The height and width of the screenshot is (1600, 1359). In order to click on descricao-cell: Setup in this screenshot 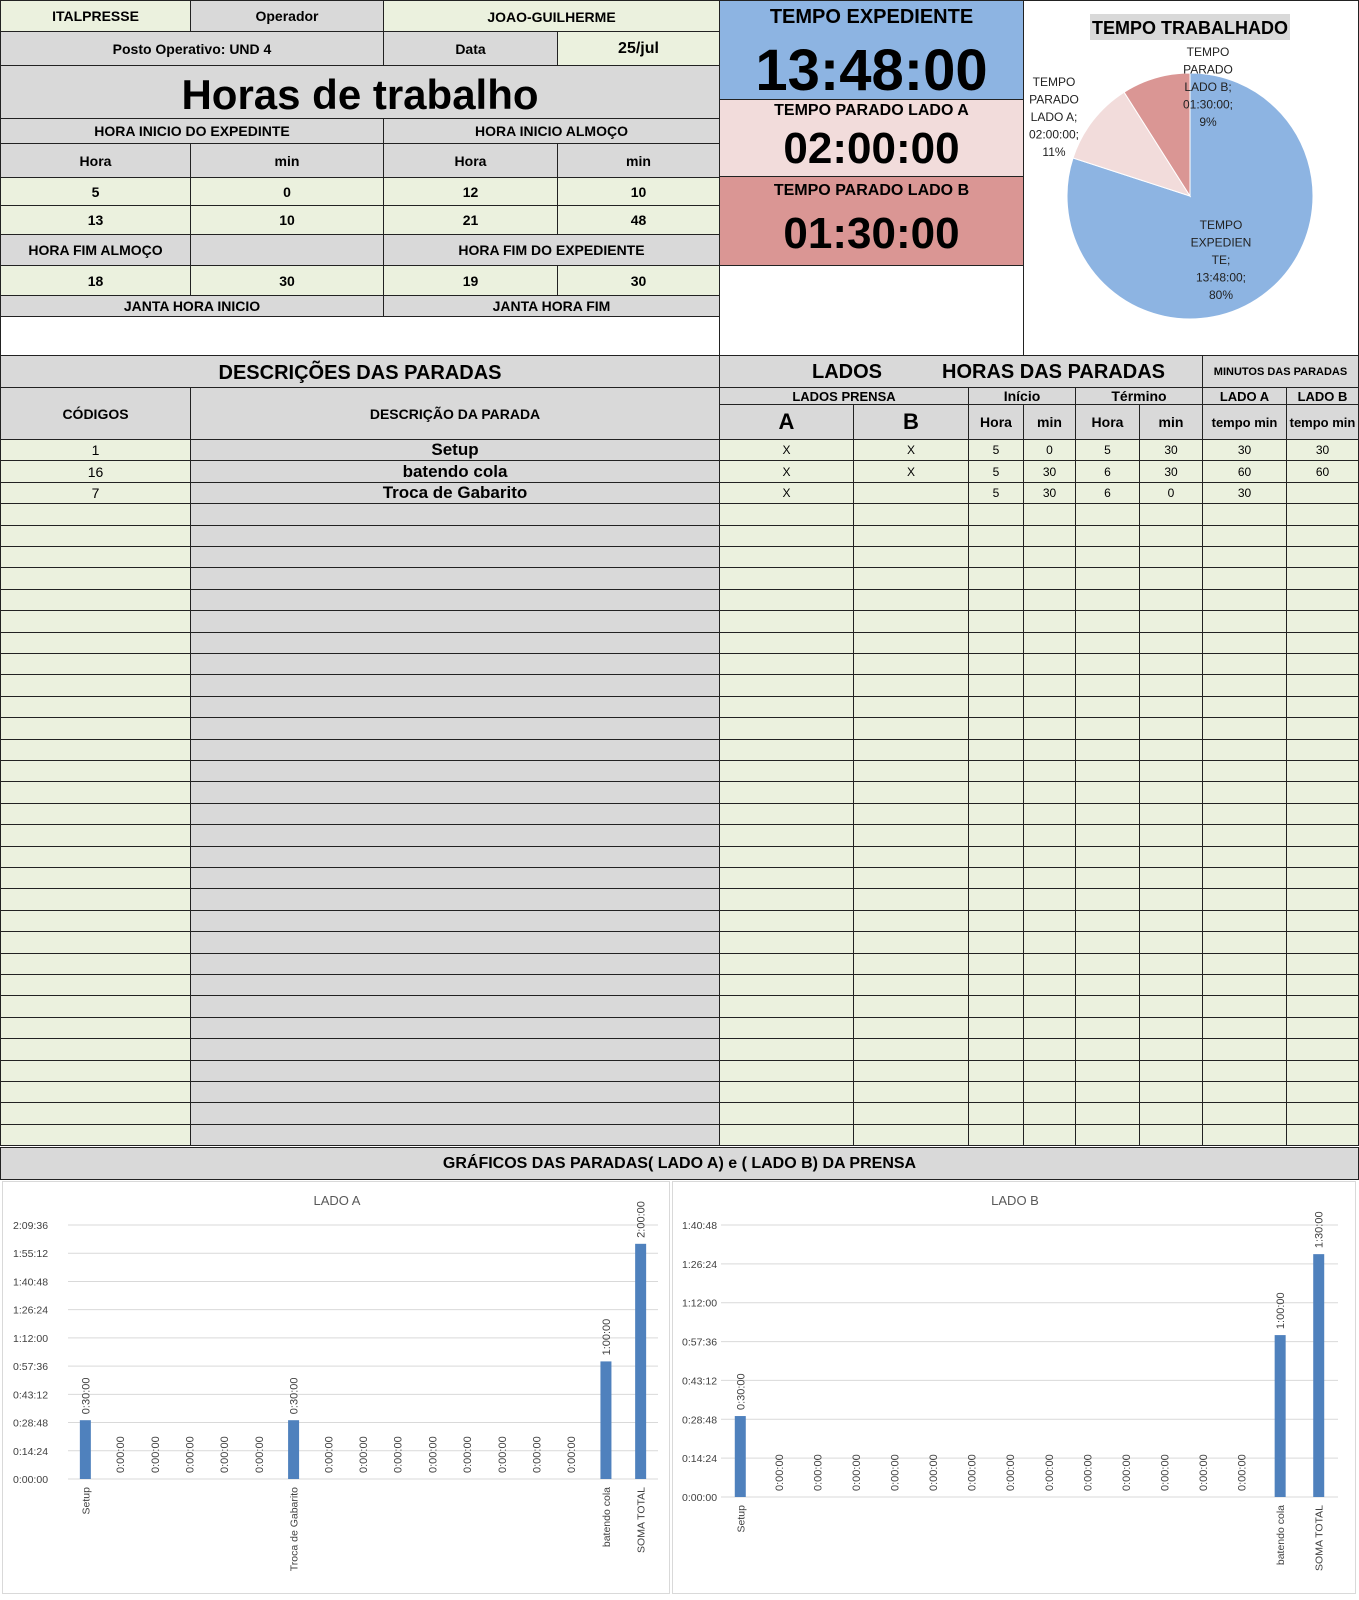, I will do `click(455, 450)`.